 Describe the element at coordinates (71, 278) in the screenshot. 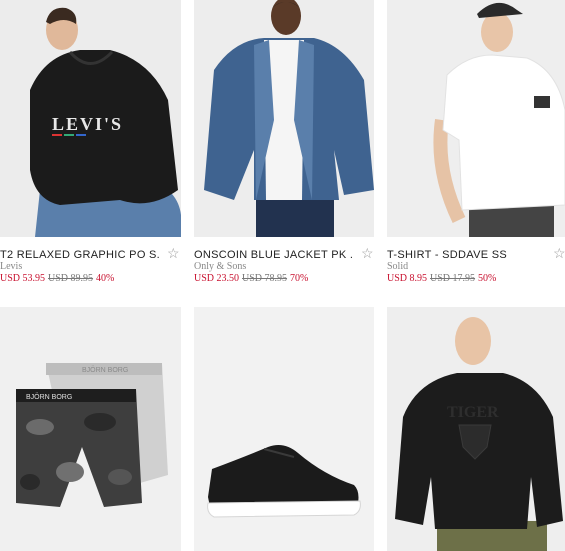

I see `old-price: USD 89.95` at that location.